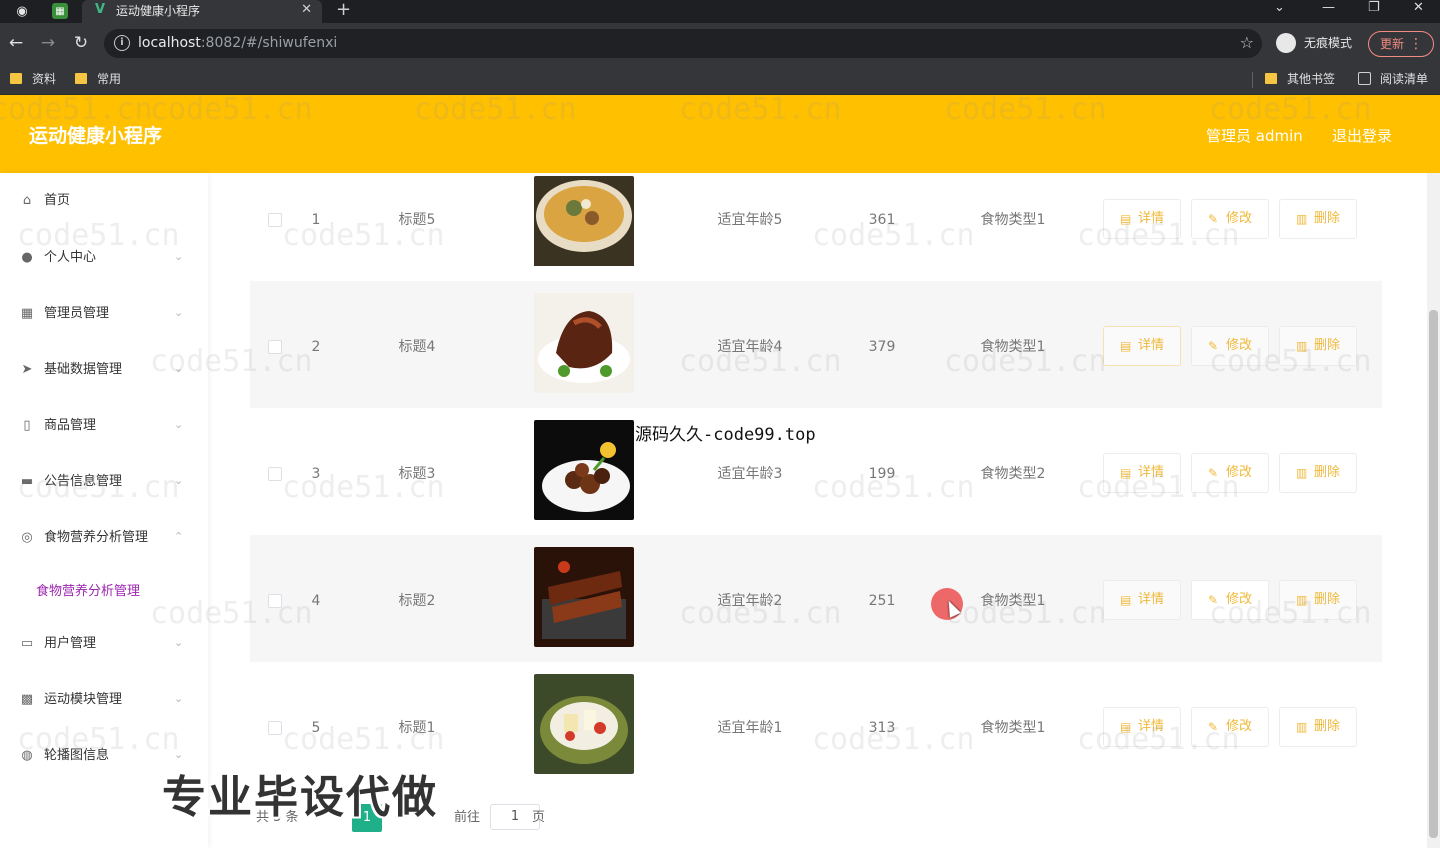 Image resolution: width=1440 pixels, height=848 pixels. Describe the element at coordinates (1362, 136) in the screenshot. I see `logout-link: 退出登录` at that location.